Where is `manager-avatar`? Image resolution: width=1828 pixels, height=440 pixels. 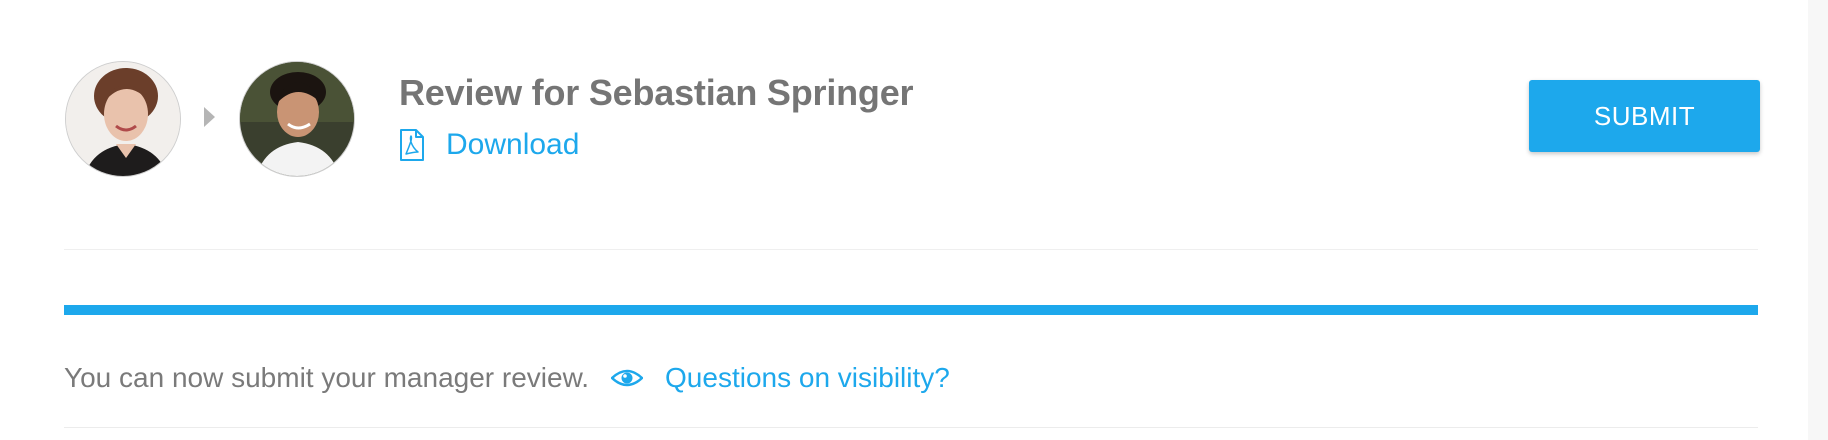 manager-avatar is located at coordinates (123, 119).